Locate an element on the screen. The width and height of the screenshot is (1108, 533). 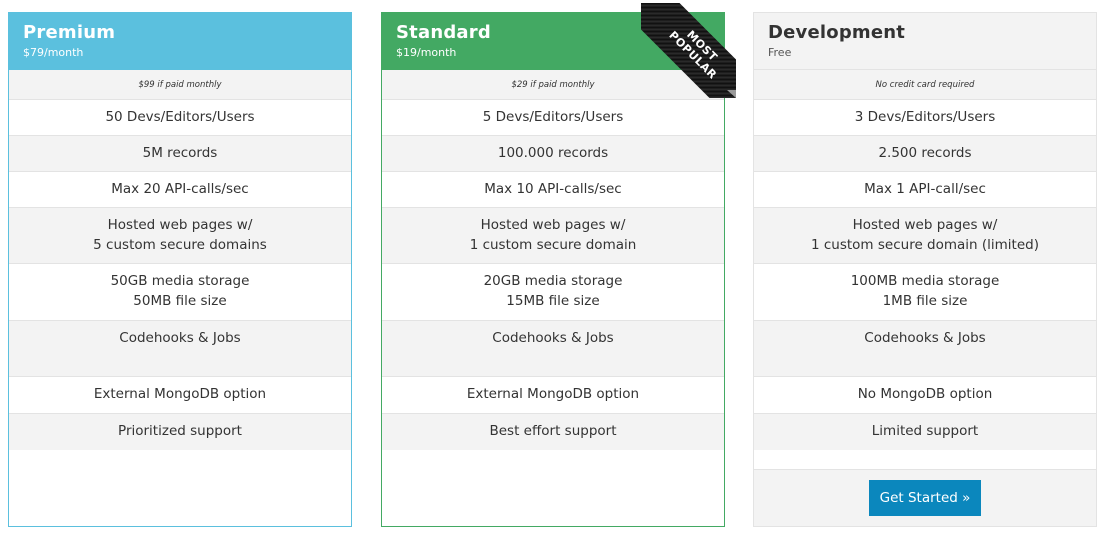
feature-media-storage: 20GB media storage 15MB file size is located at coordinates (553, 292).